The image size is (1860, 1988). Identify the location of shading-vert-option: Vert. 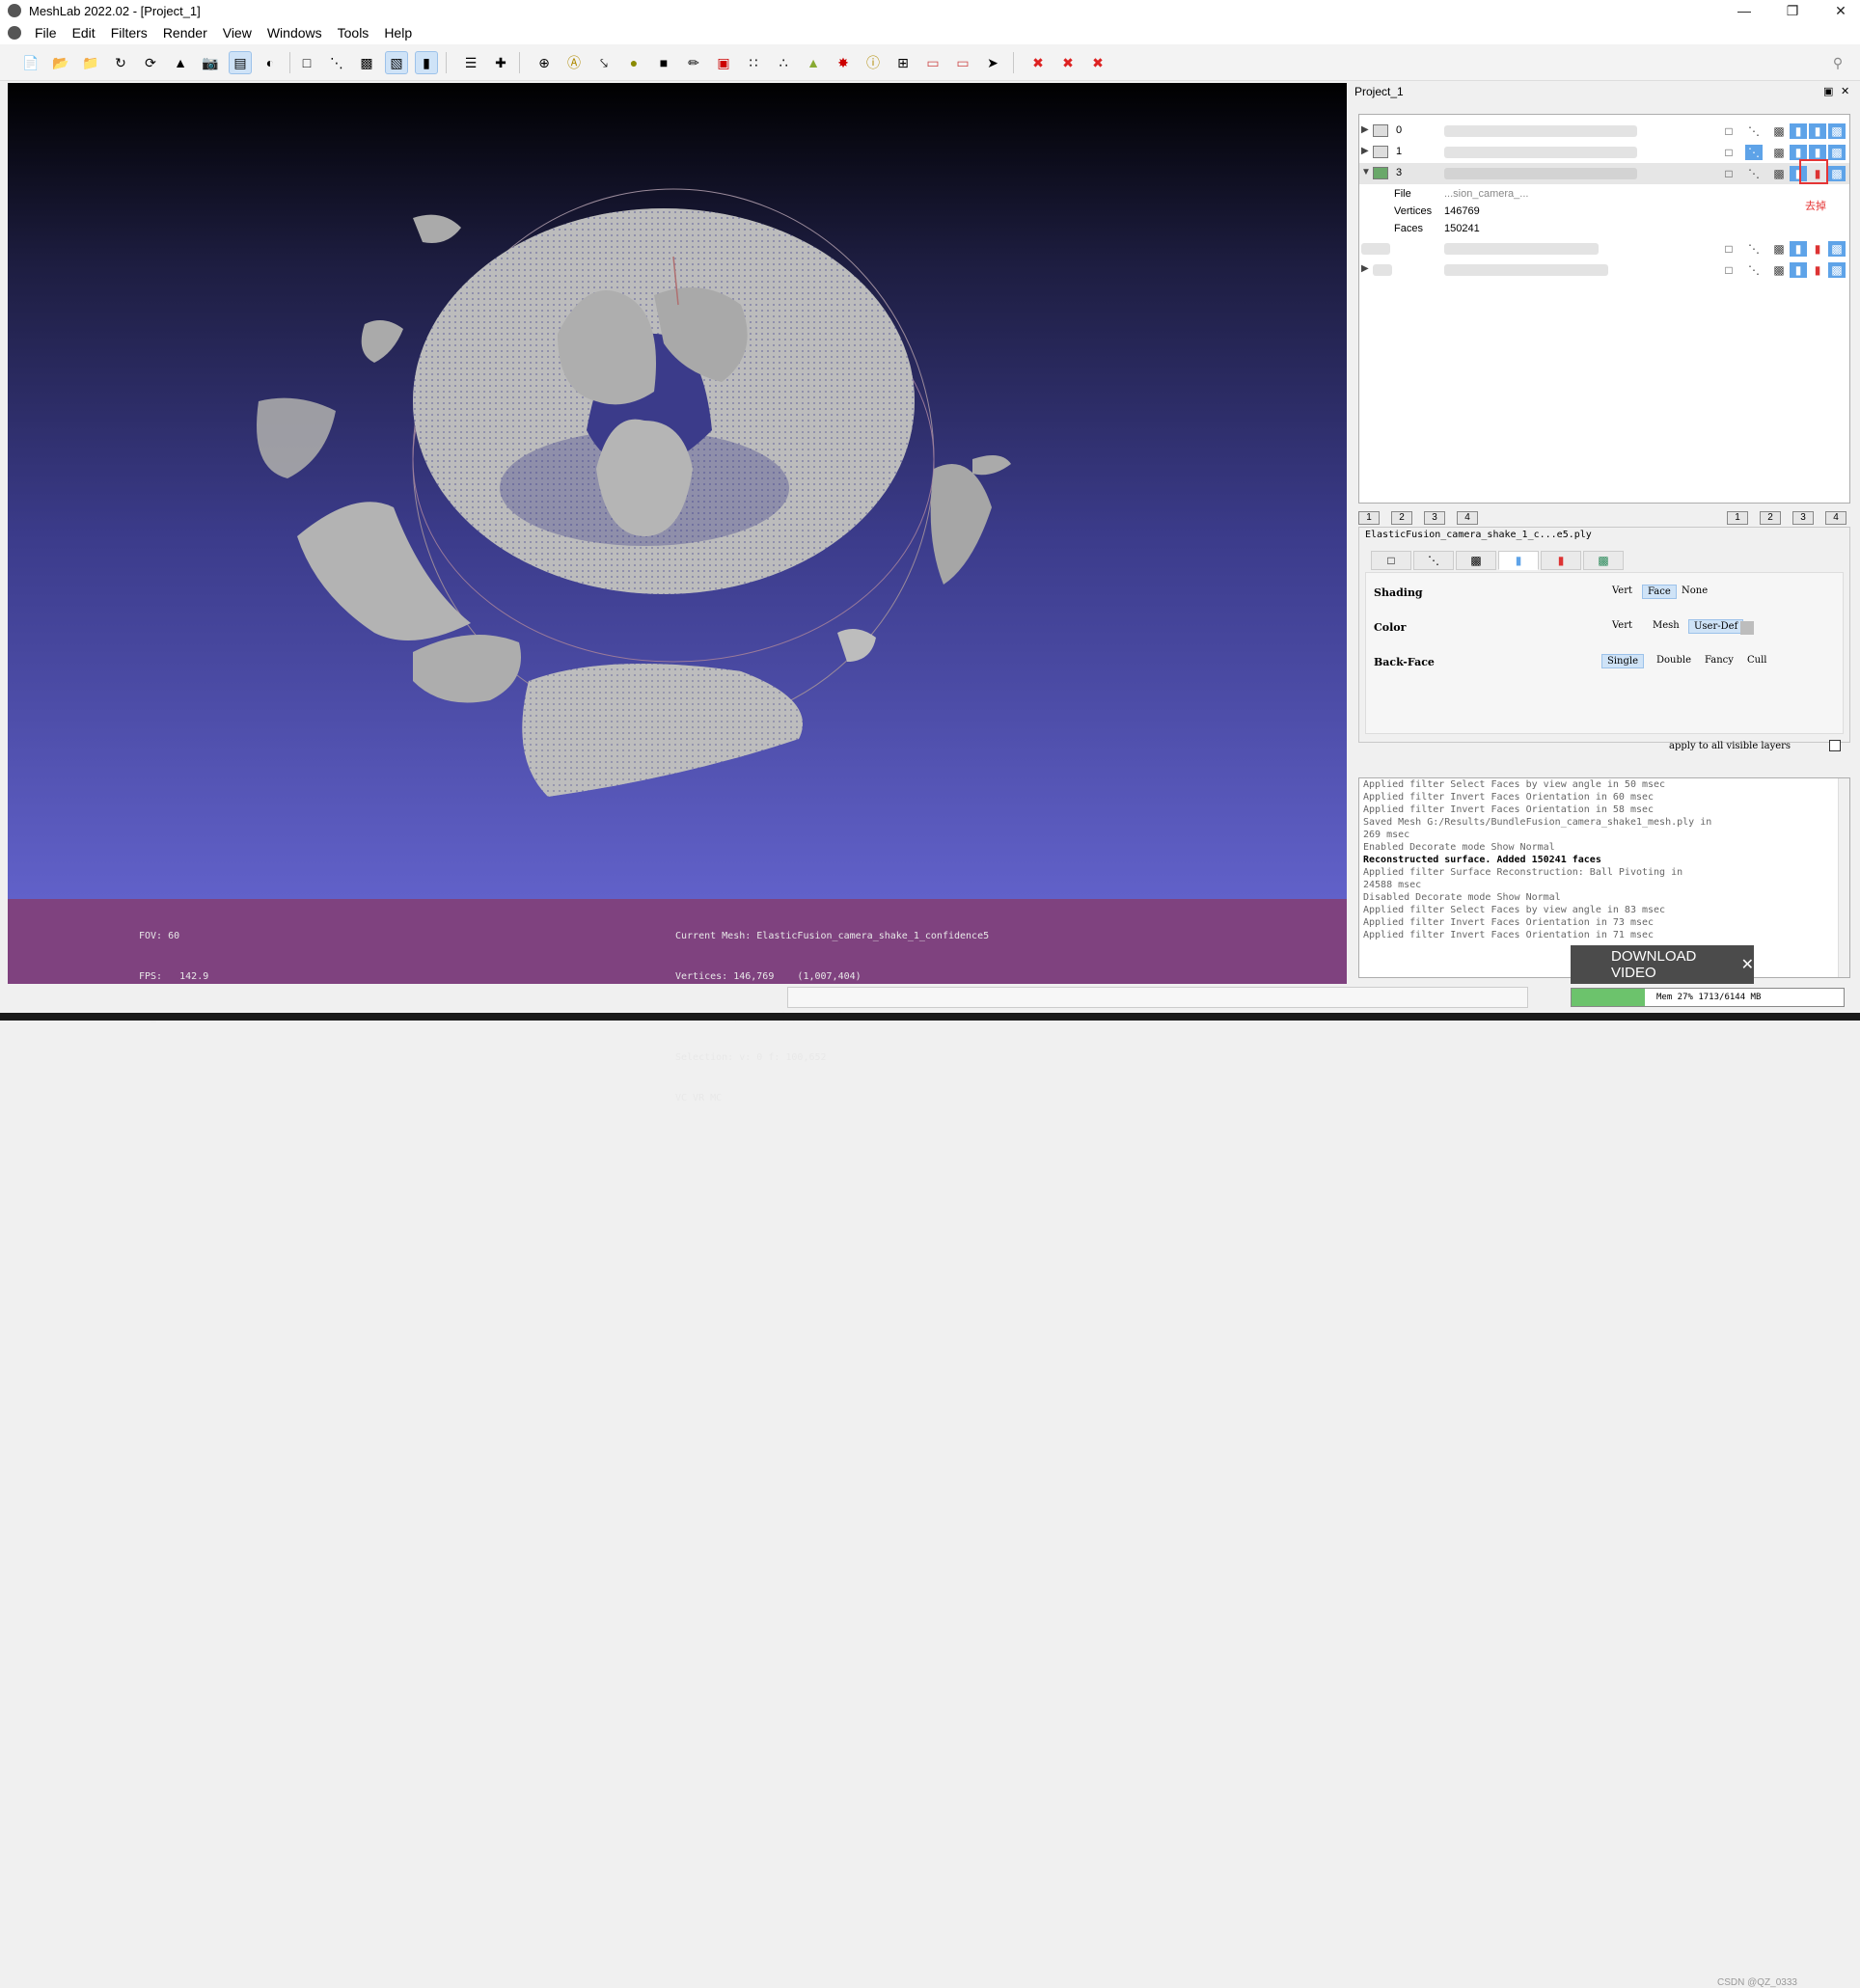
(1622, 591).